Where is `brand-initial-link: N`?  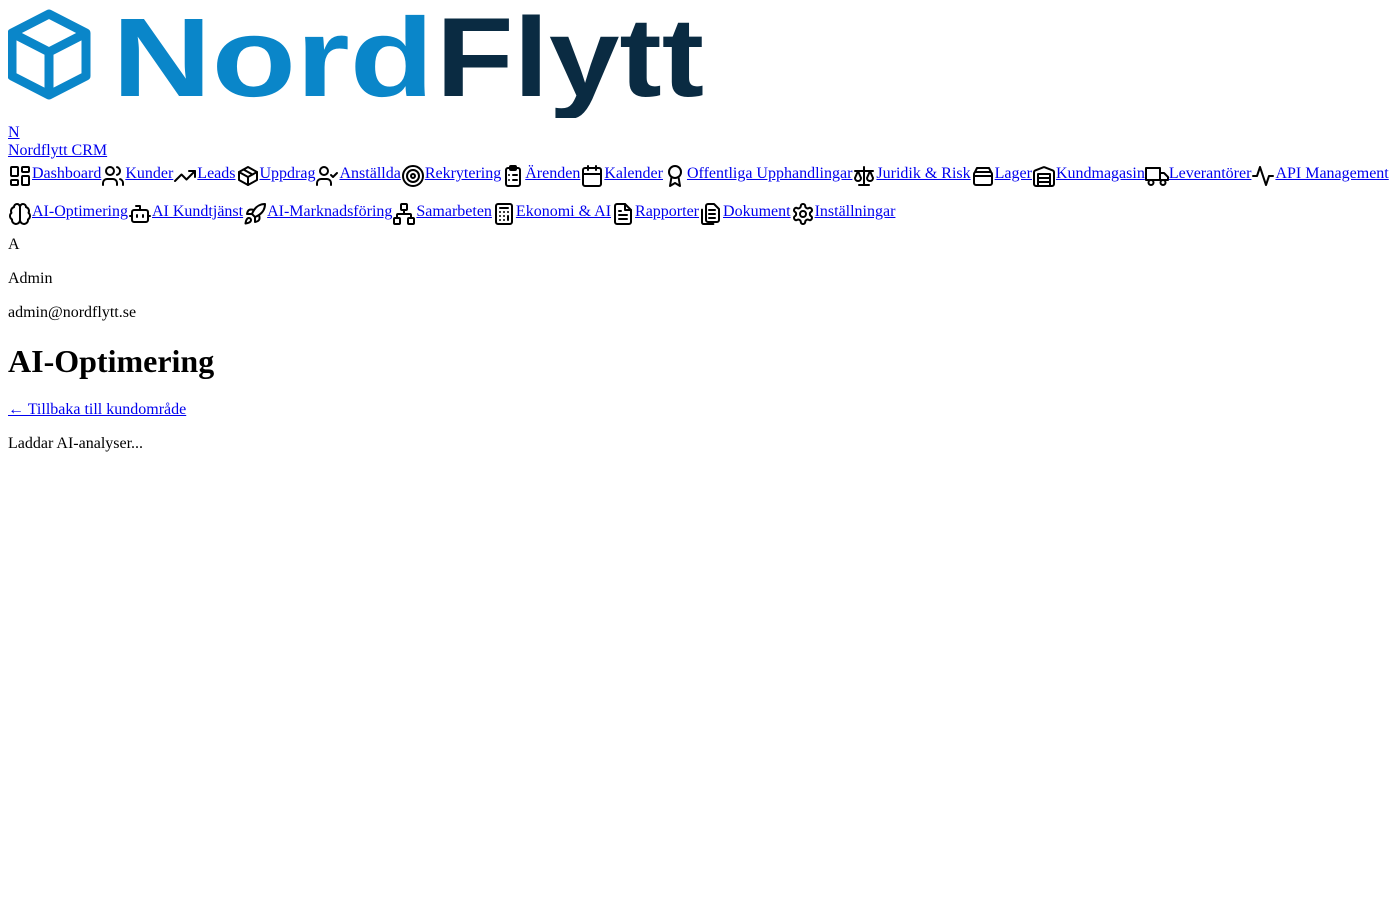 brand-initial-link: N is located at coordinates (700, 133).